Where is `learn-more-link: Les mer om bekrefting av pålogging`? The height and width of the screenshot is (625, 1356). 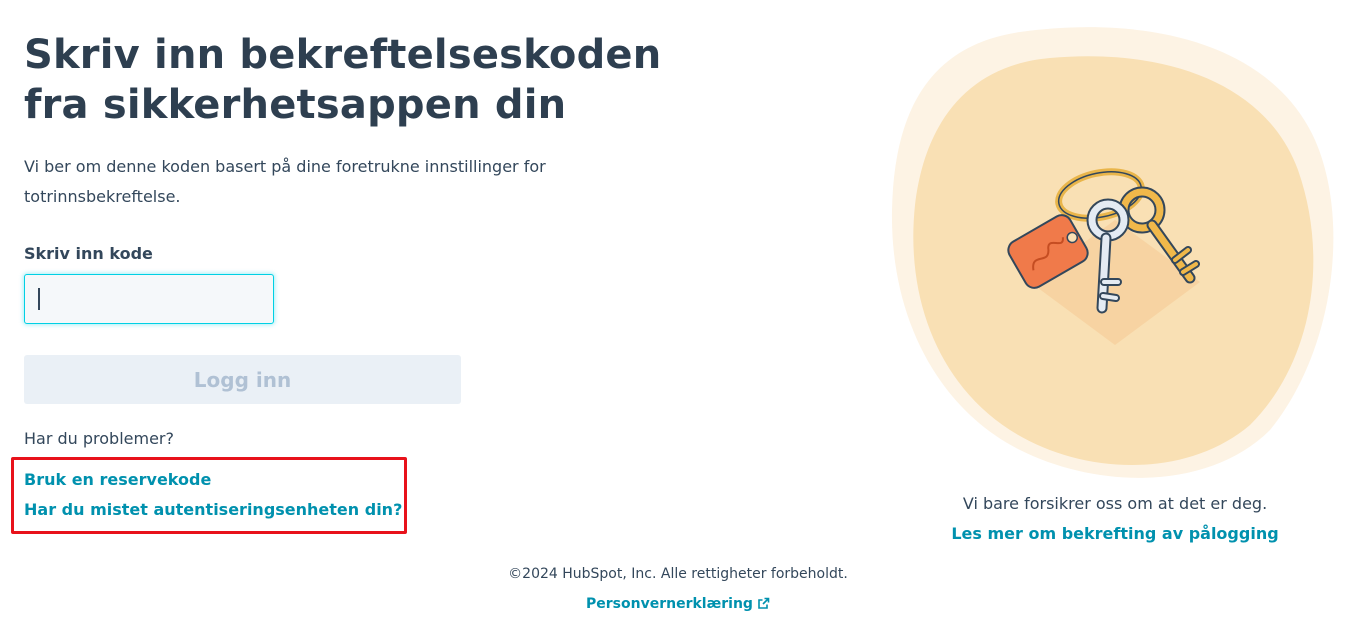
learn-more-link: Les mer om bekrefting av pålogging is located at coordinates (1115, 533).